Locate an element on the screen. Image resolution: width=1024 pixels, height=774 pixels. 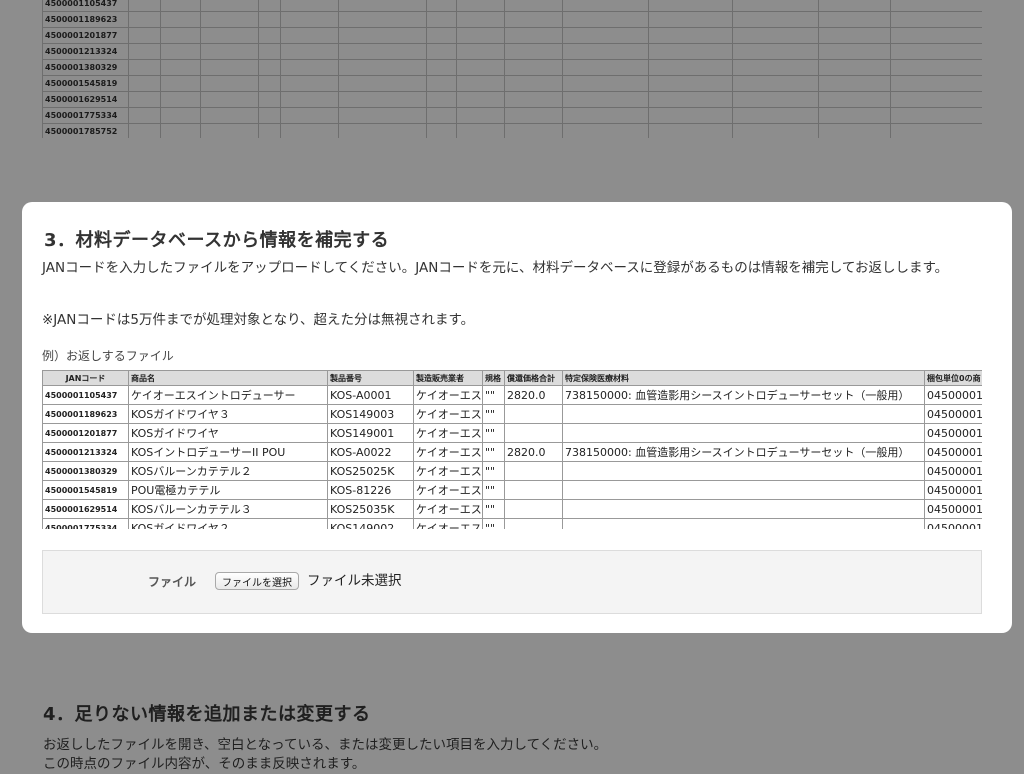
file-label: ファイル is located at coordinates (172, 582).